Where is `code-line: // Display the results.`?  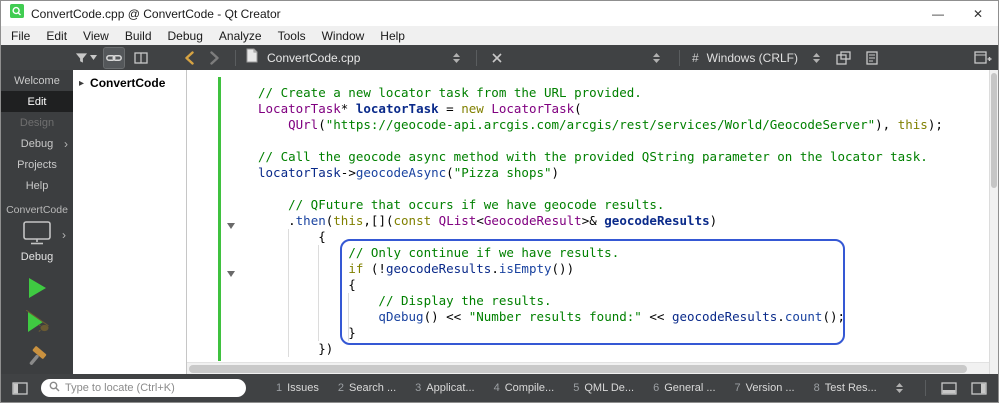
code-line: // Display the results. is located at coordinates (623, 301).